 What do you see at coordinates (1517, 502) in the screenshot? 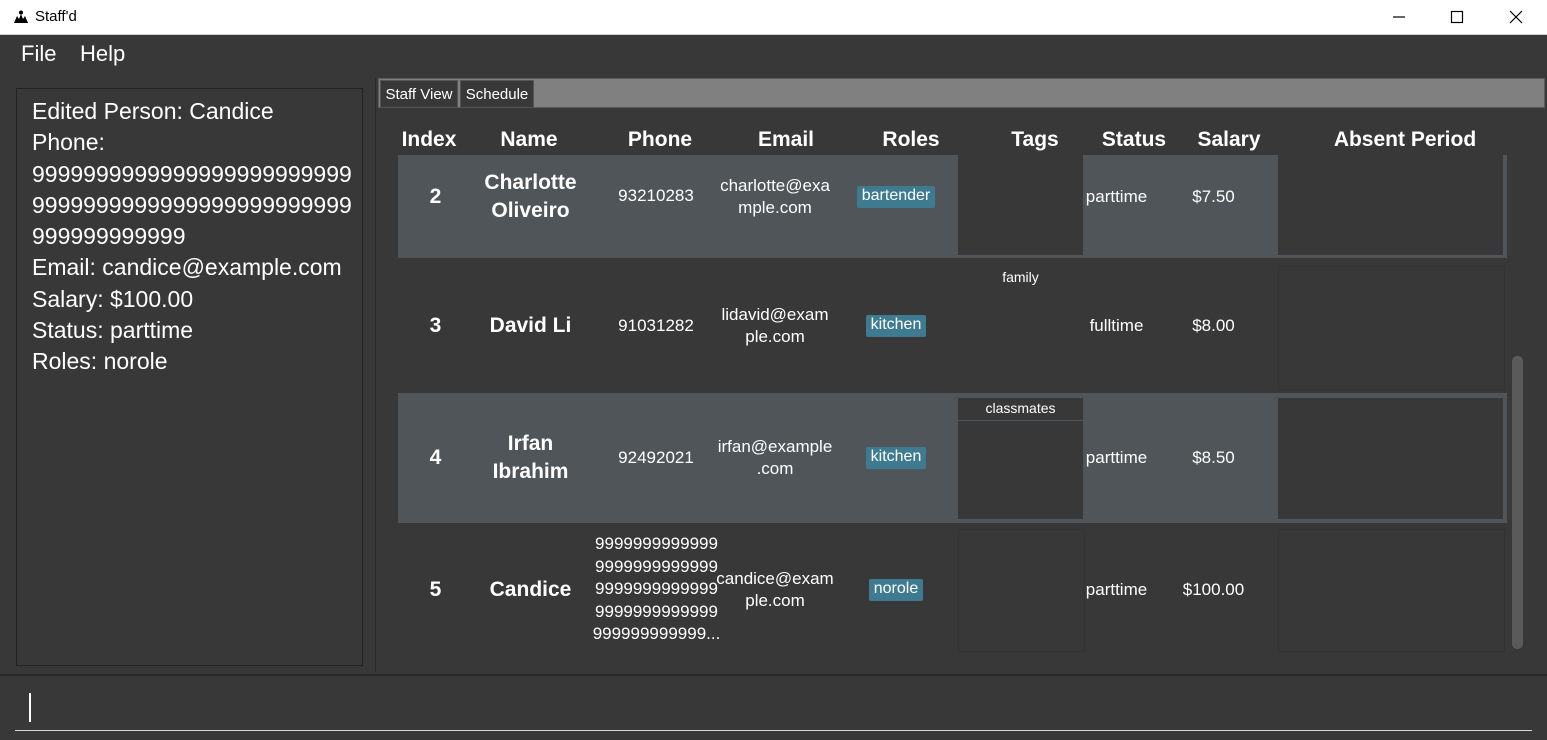
I see `table-scrollbar-thumb` at bounding box center [1517, 502].